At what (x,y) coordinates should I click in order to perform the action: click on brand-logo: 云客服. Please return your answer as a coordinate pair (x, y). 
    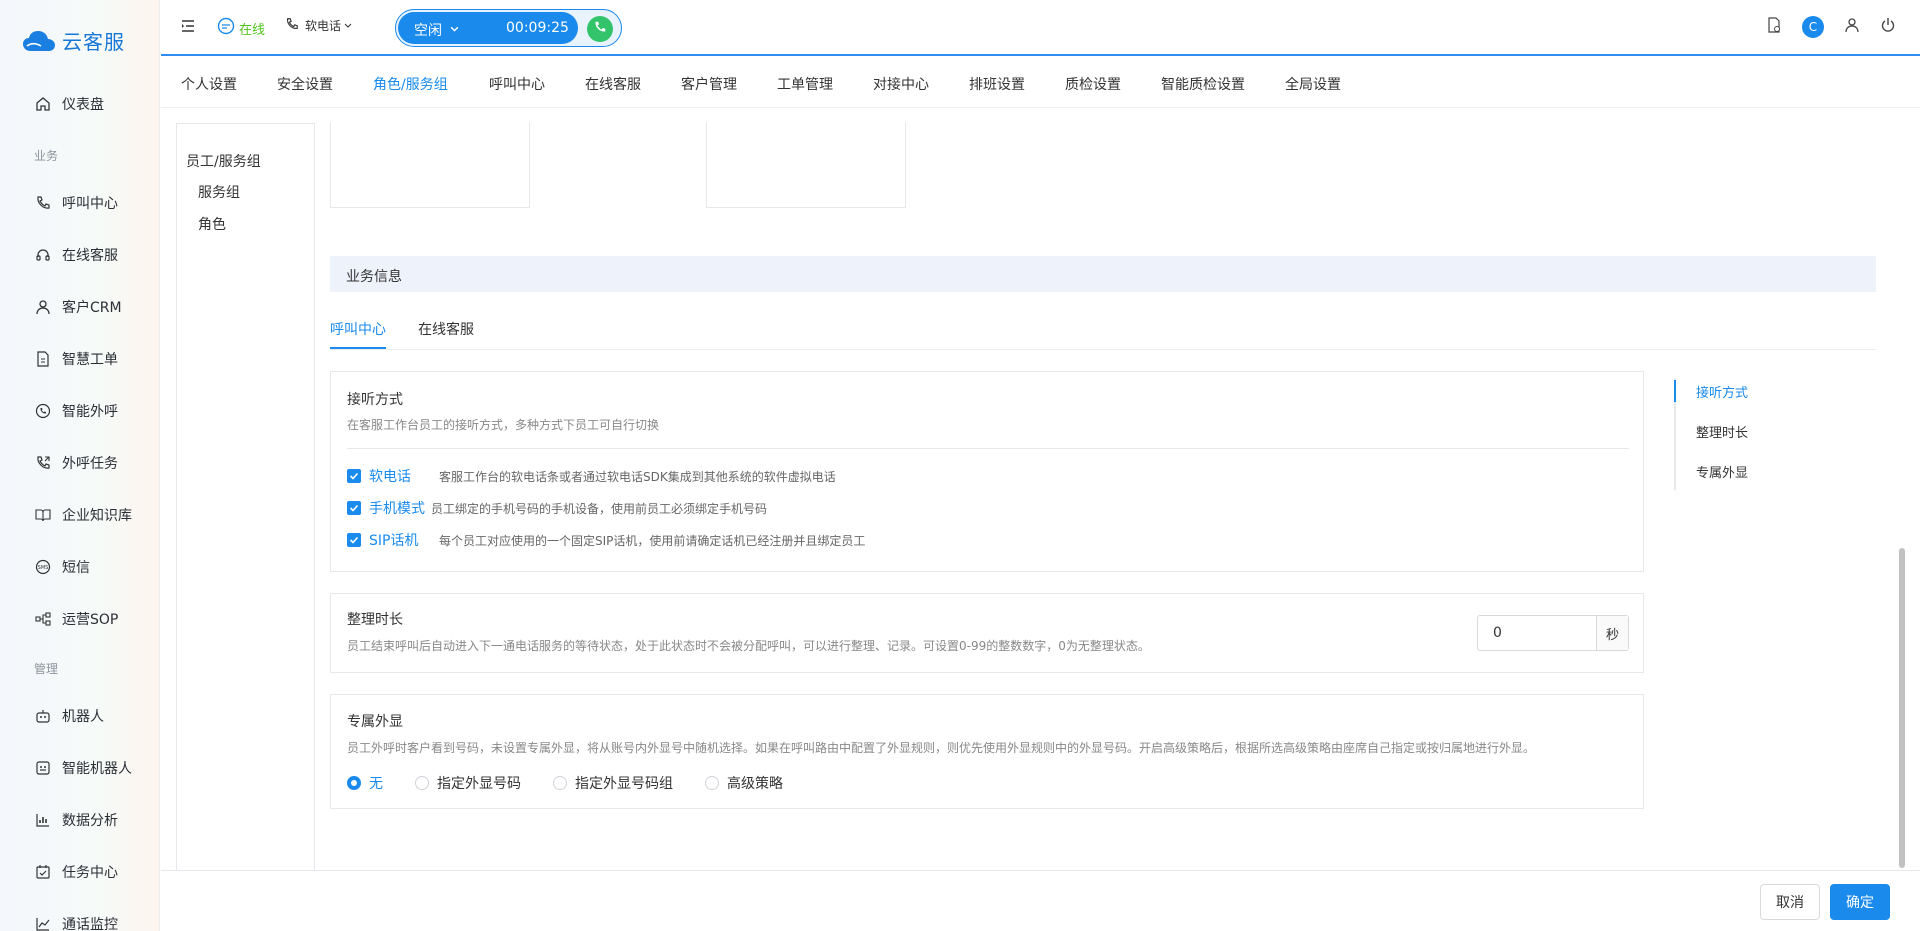
    Looking at the image, I should click on (73, 40).